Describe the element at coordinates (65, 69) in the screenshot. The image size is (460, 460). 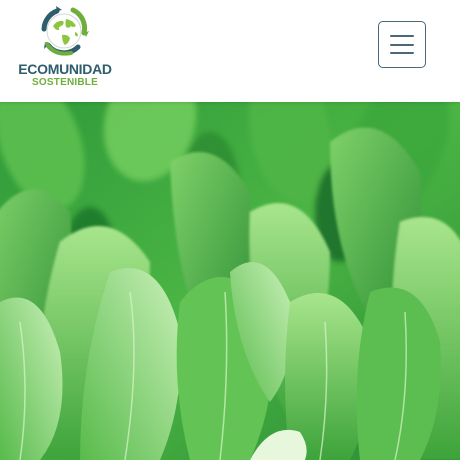
I see `logo-title: ECOMUNIDAD` at that location.